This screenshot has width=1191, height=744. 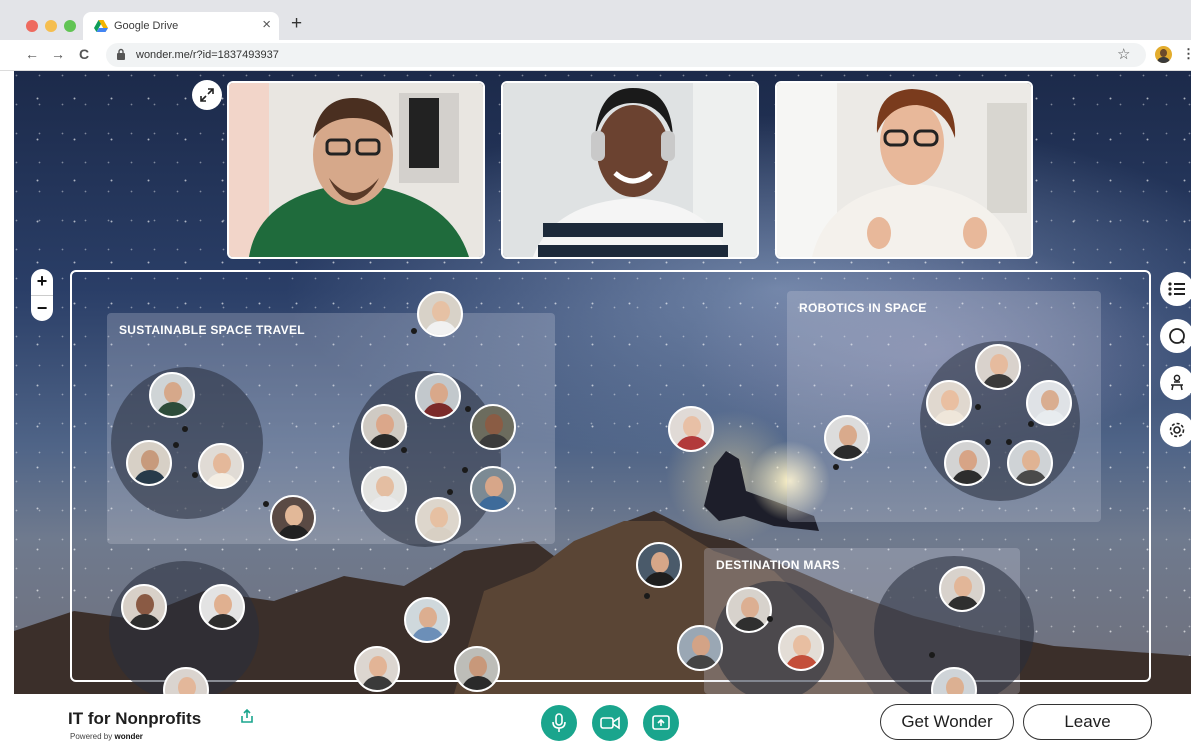 What do you see at coordinates (121, 54) in the screenshot?
I see `lock-icon` at bounding box center [121, 54].